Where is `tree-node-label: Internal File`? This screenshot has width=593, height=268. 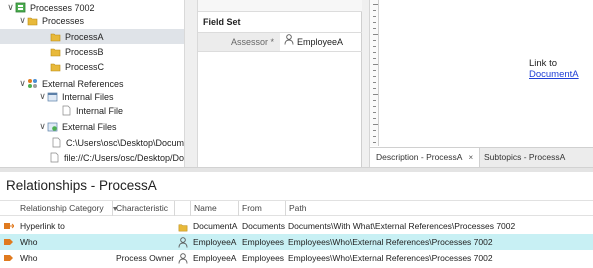
tree-node-label: Internal File is located at coordinates (100, 110).